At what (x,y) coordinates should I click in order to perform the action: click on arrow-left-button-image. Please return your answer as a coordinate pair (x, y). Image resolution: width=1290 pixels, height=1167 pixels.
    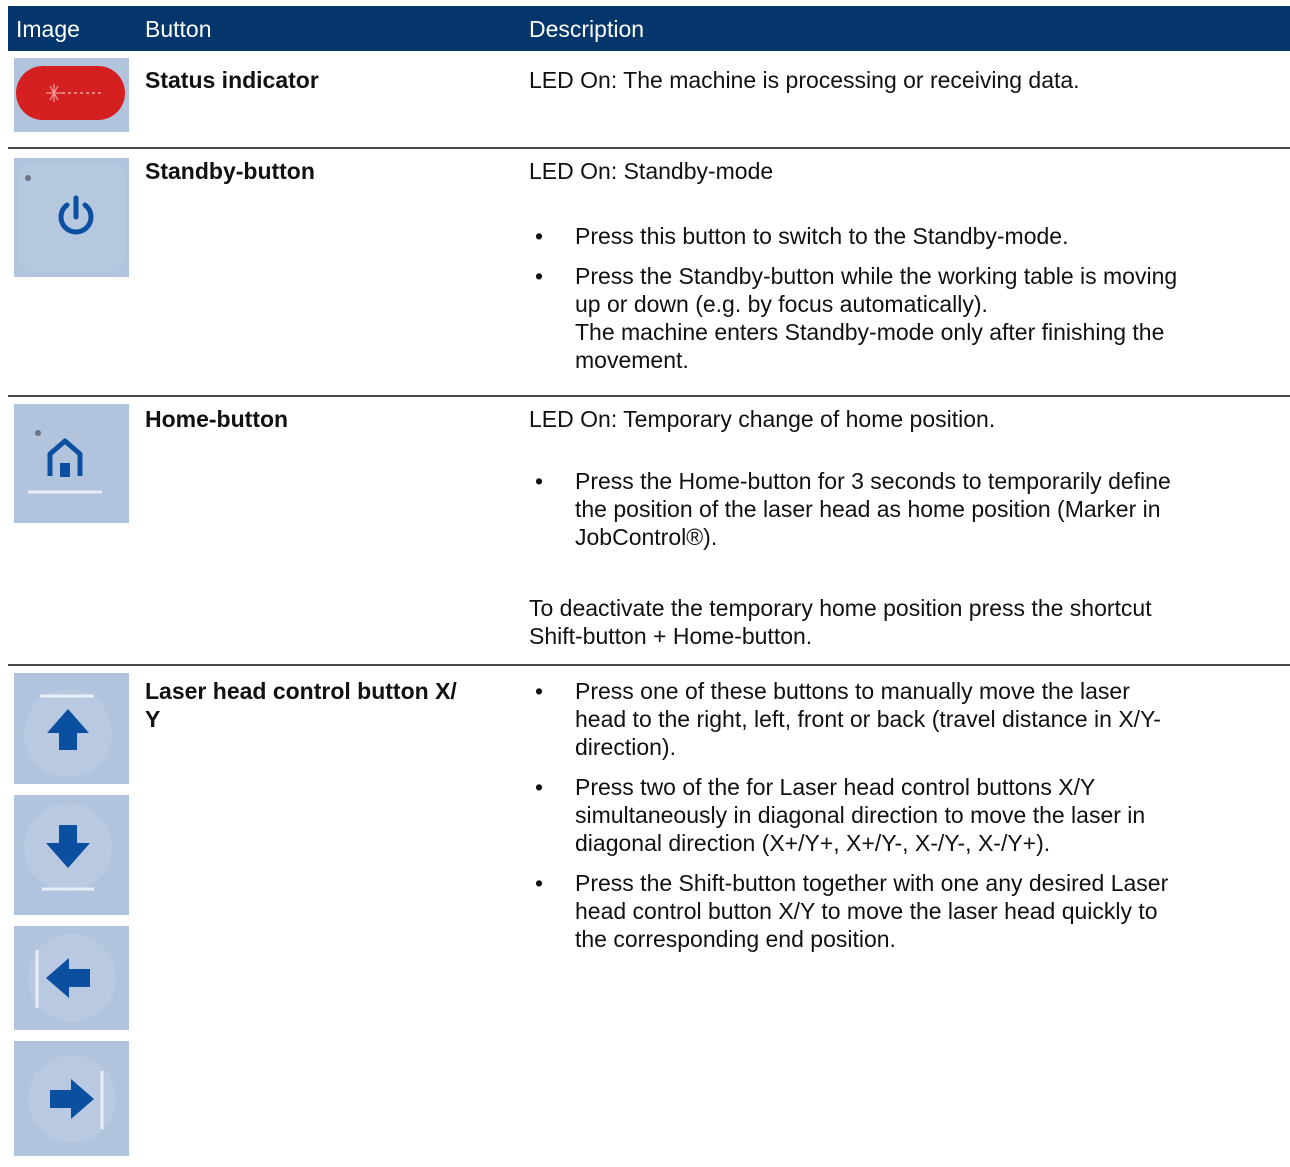
    Looking at the image, I should click on (71, 978).